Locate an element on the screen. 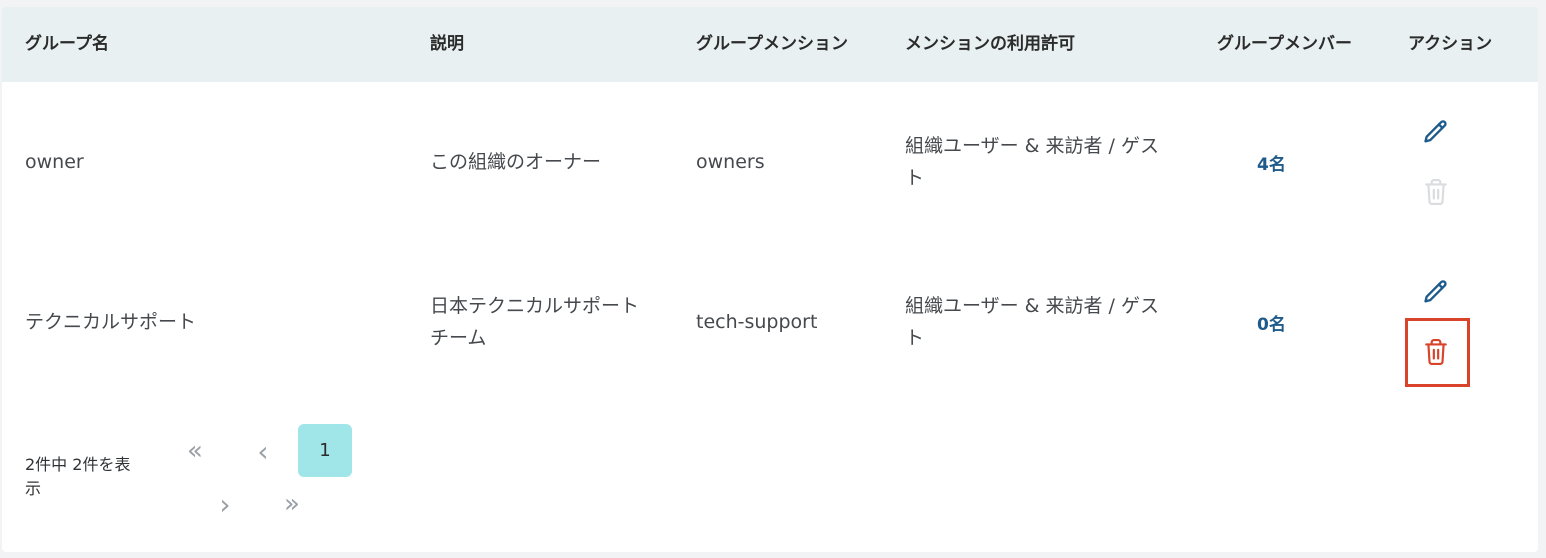 Image resolution: width=1546 pixels, height=558 pixels. group-mention-cell: tech-support is located at coordinates (757, 322).